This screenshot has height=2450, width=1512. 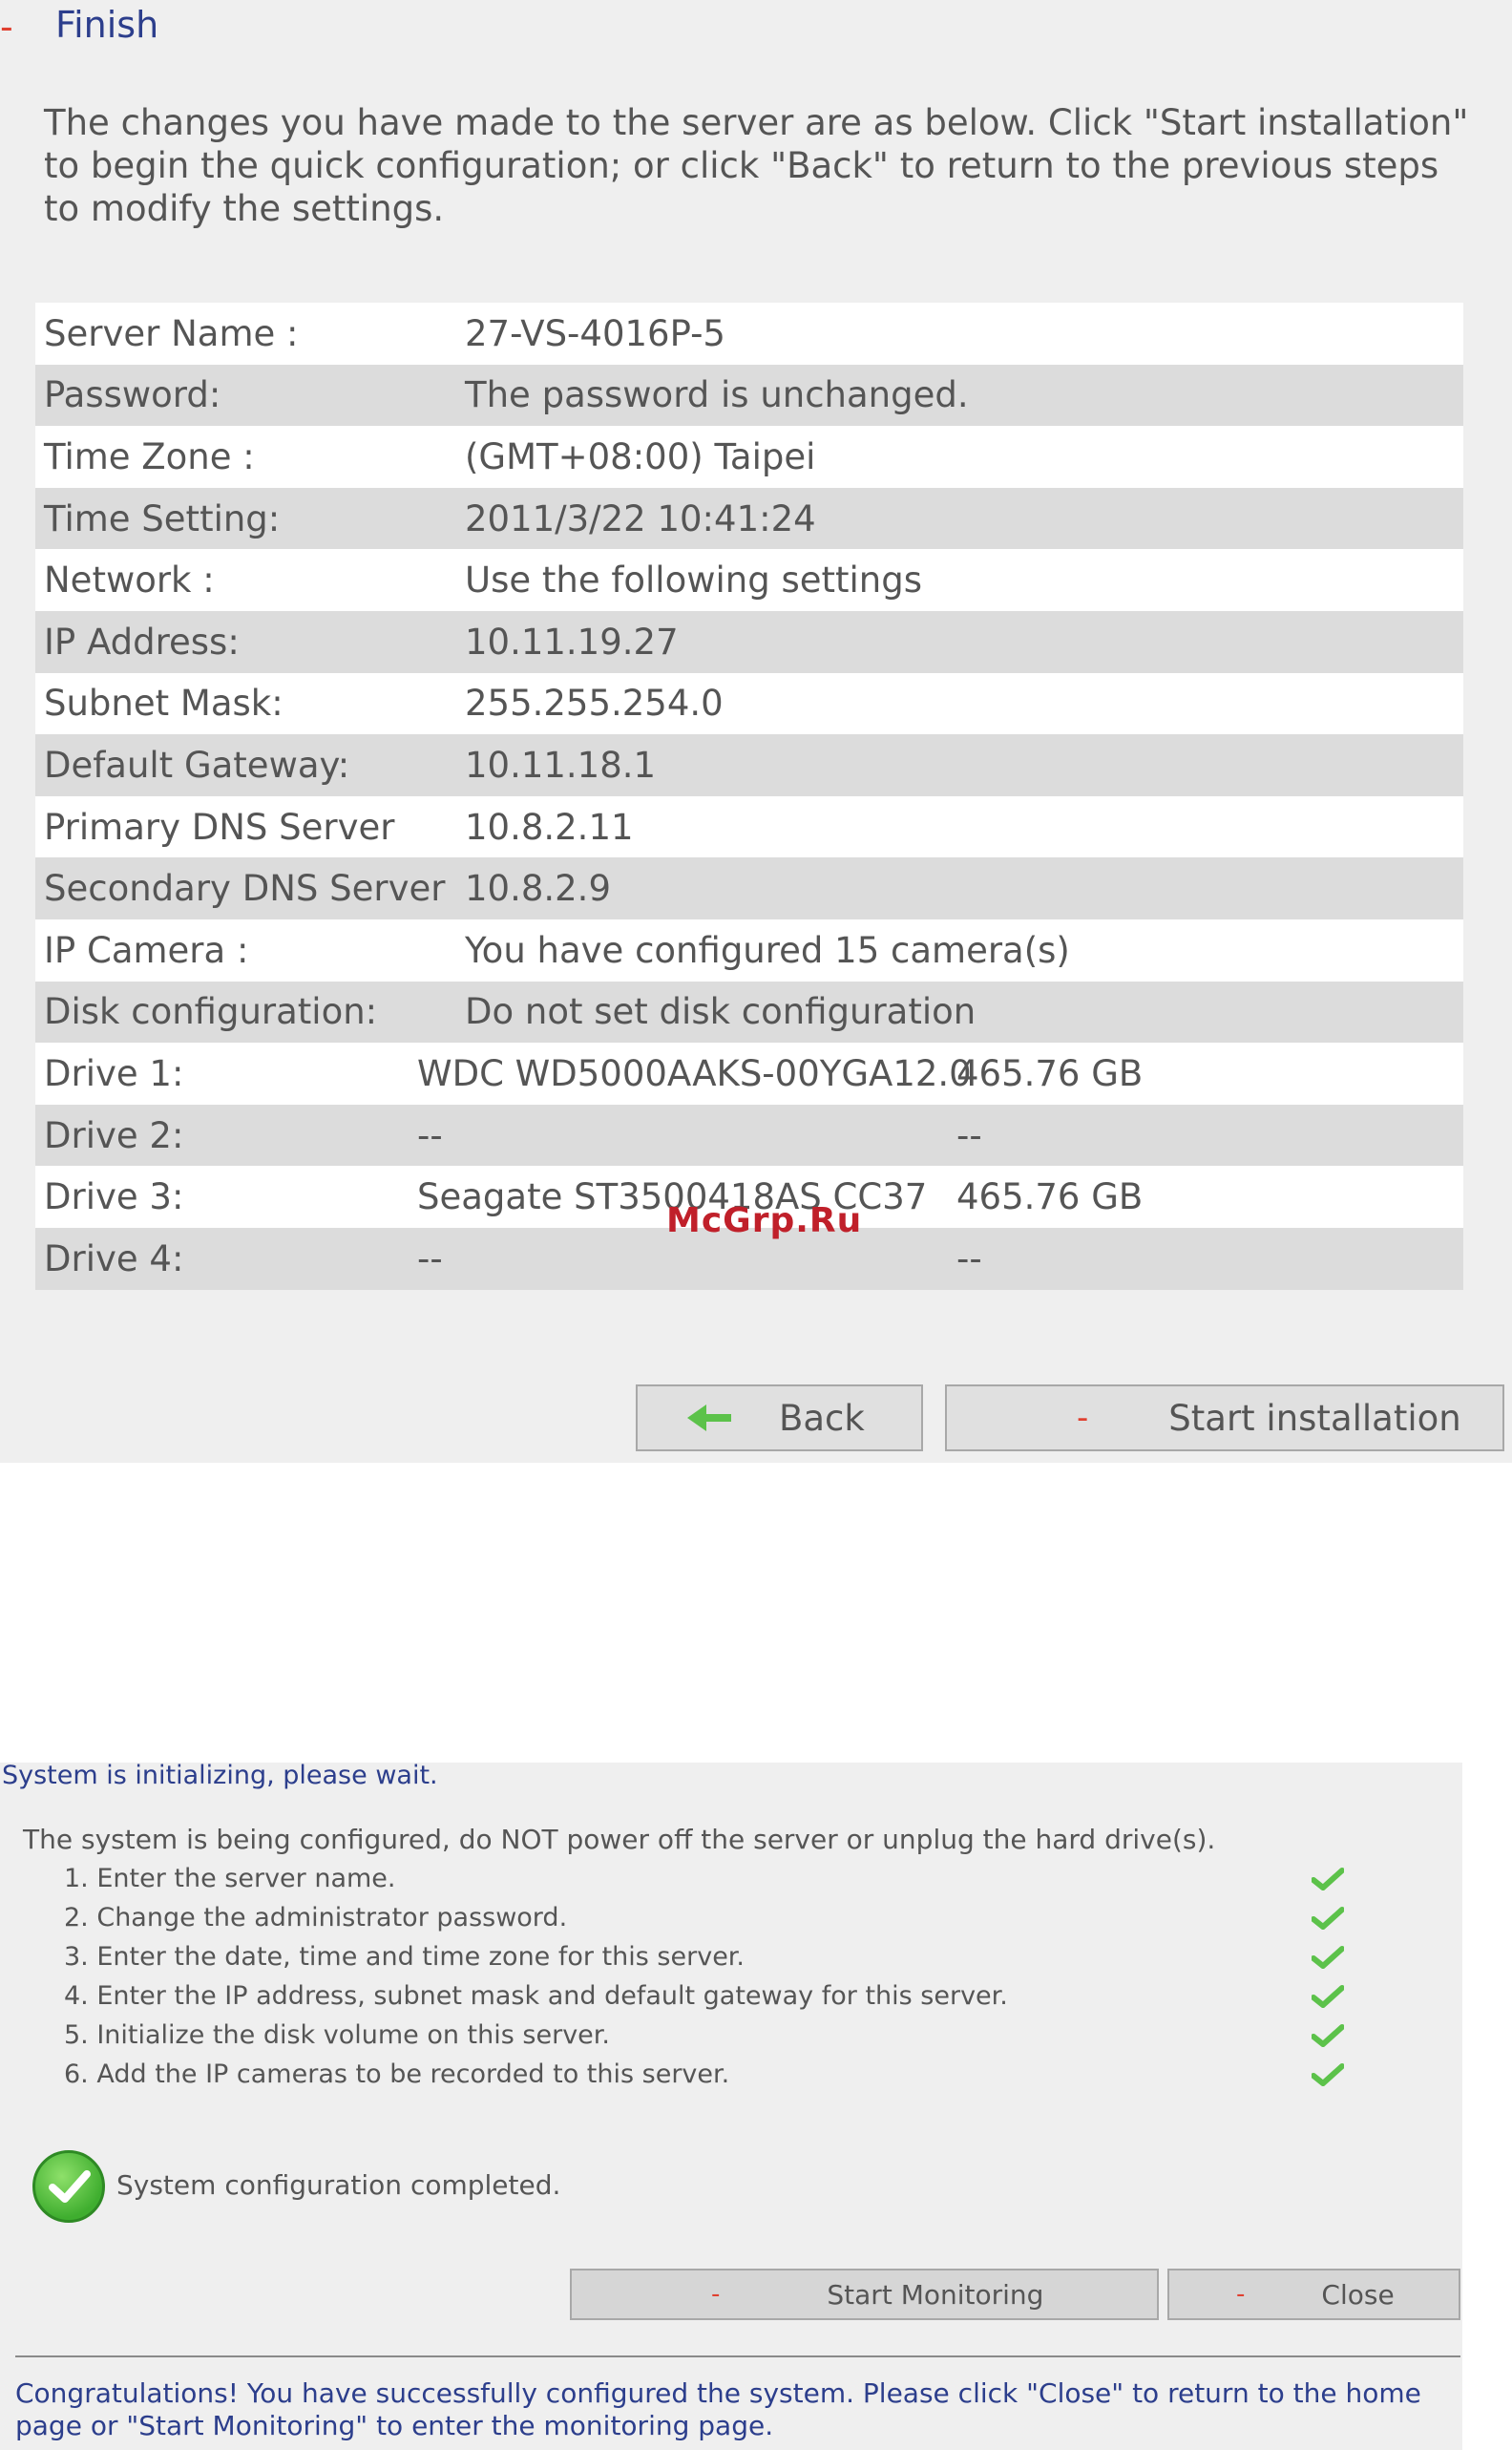 I want to click on close-button: - Close, so click(x=1313, y=2294).